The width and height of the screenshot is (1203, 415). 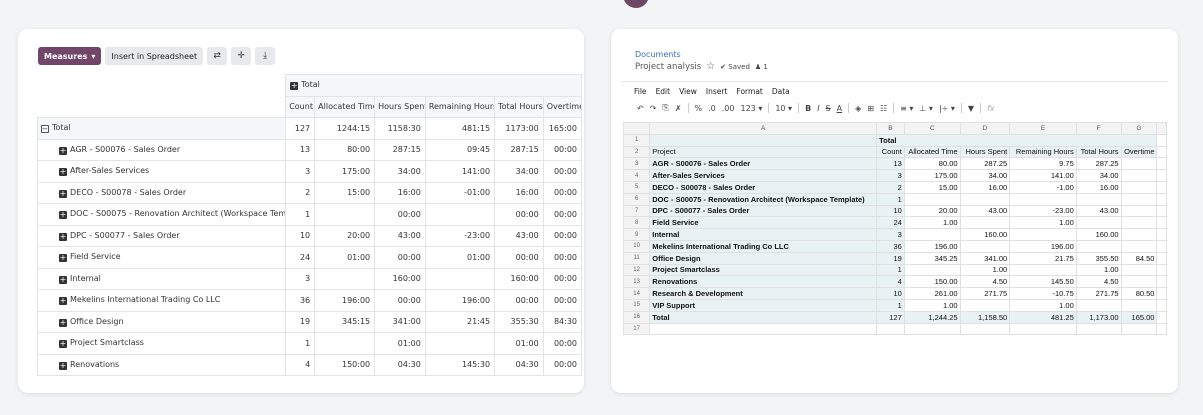 I want to click on pivot-measure-hours-spent: Hours Spent, so click(x=400, y=106).